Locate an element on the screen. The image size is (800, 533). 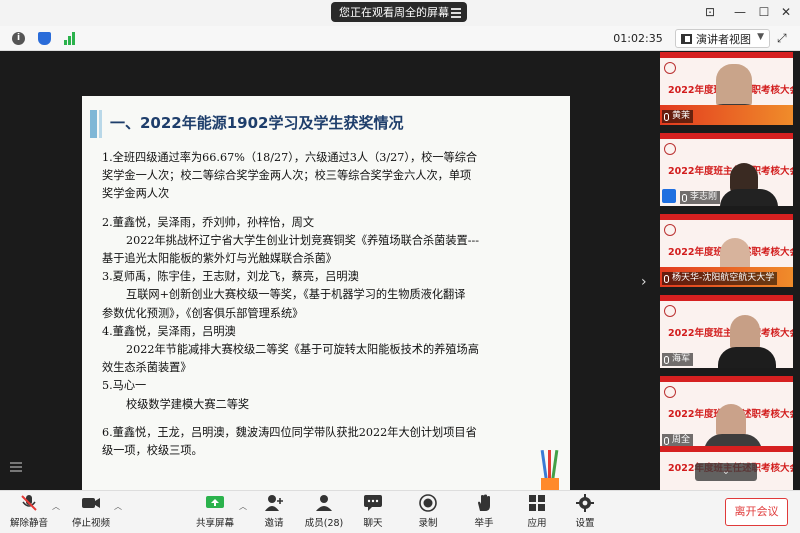
slide-line: 2.董鑫悦，吴泽雨，乔刘帅，孙梓怡，周文 is located at coordinates (208, 222).